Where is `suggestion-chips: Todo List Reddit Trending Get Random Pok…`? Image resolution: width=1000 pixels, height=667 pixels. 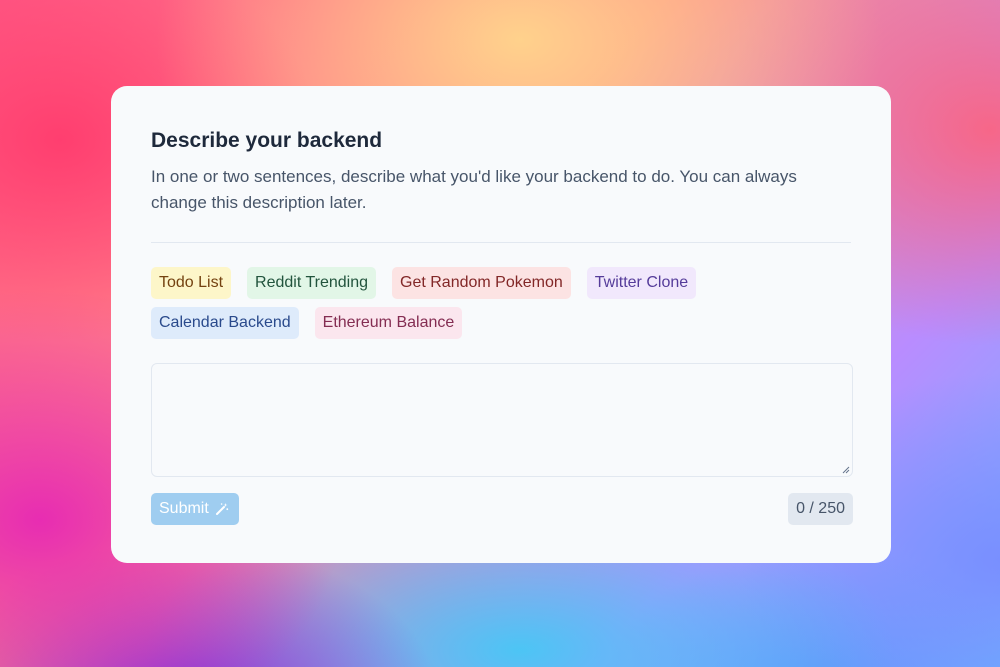 suggestion-chips: Todo List Reddit Trending Get Random Pok… is located at coordinates (501, 307).